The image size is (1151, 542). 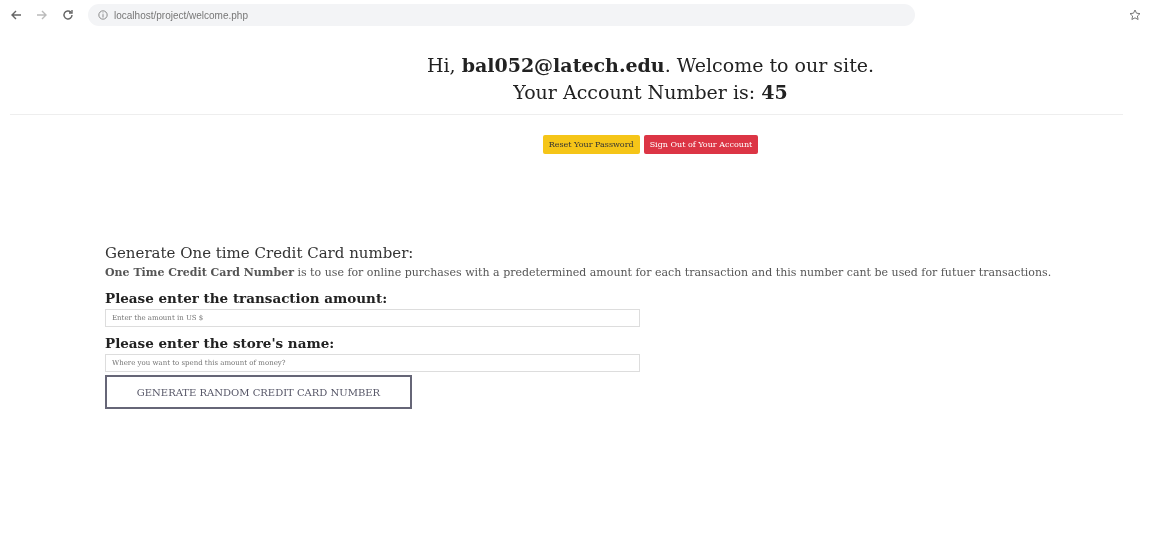 What do you see at coordinates (591, 144) in the screenshot?
I see `reset-password-button: Reset Your Password` at bounding box center [591, 144].